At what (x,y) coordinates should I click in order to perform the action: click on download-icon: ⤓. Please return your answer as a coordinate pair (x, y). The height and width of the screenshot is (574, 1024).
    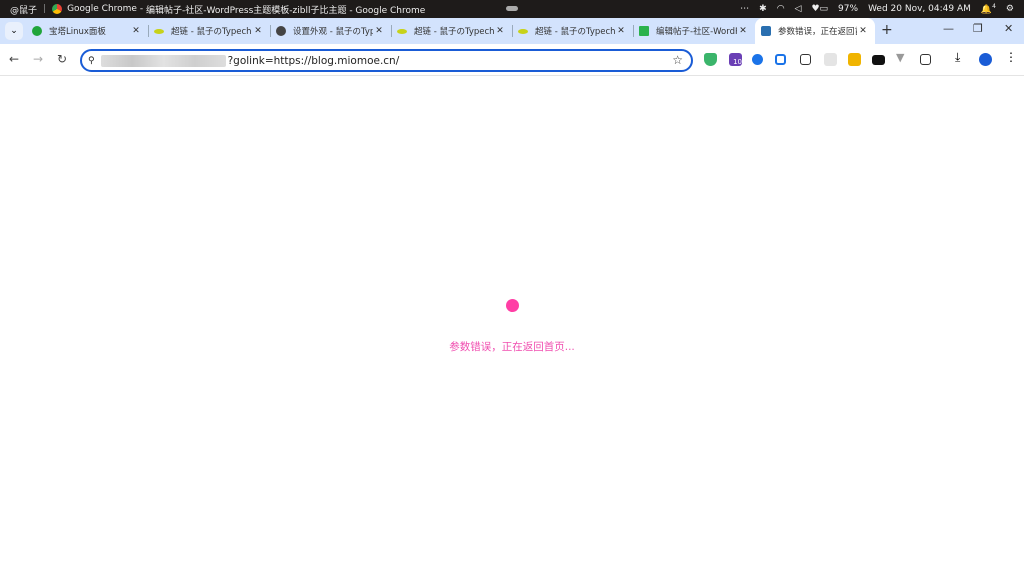
    Looking at the image, I should click on (961, 57).